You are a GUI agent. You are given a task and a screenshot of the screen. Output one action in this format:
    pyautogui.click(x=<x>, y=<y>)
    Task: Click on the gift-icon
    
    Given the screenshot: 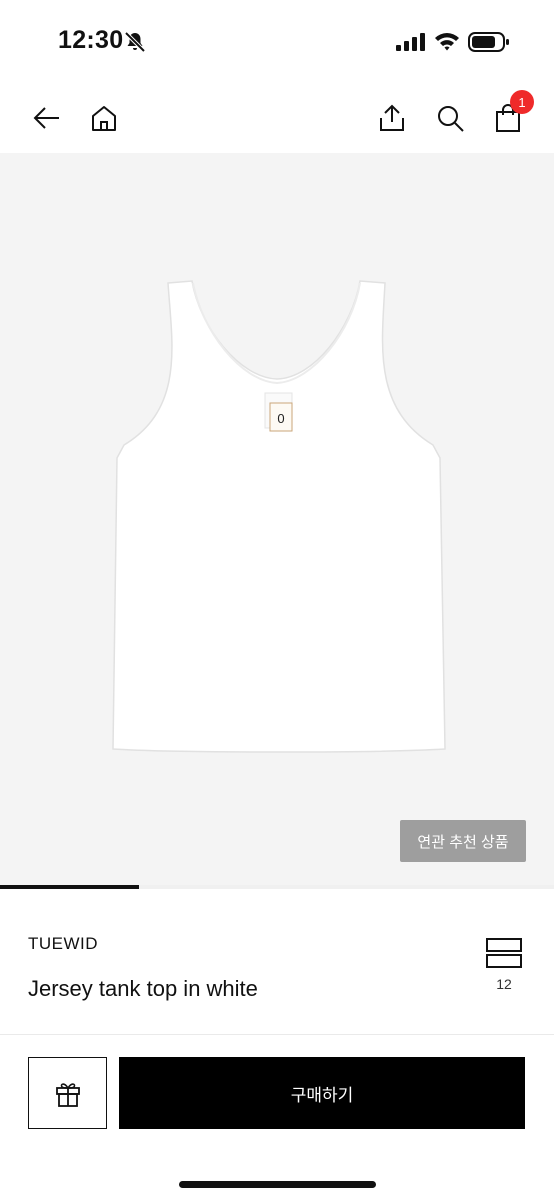 What is the action you would take?
    pyautogui.click(x=67, y=1095)
    